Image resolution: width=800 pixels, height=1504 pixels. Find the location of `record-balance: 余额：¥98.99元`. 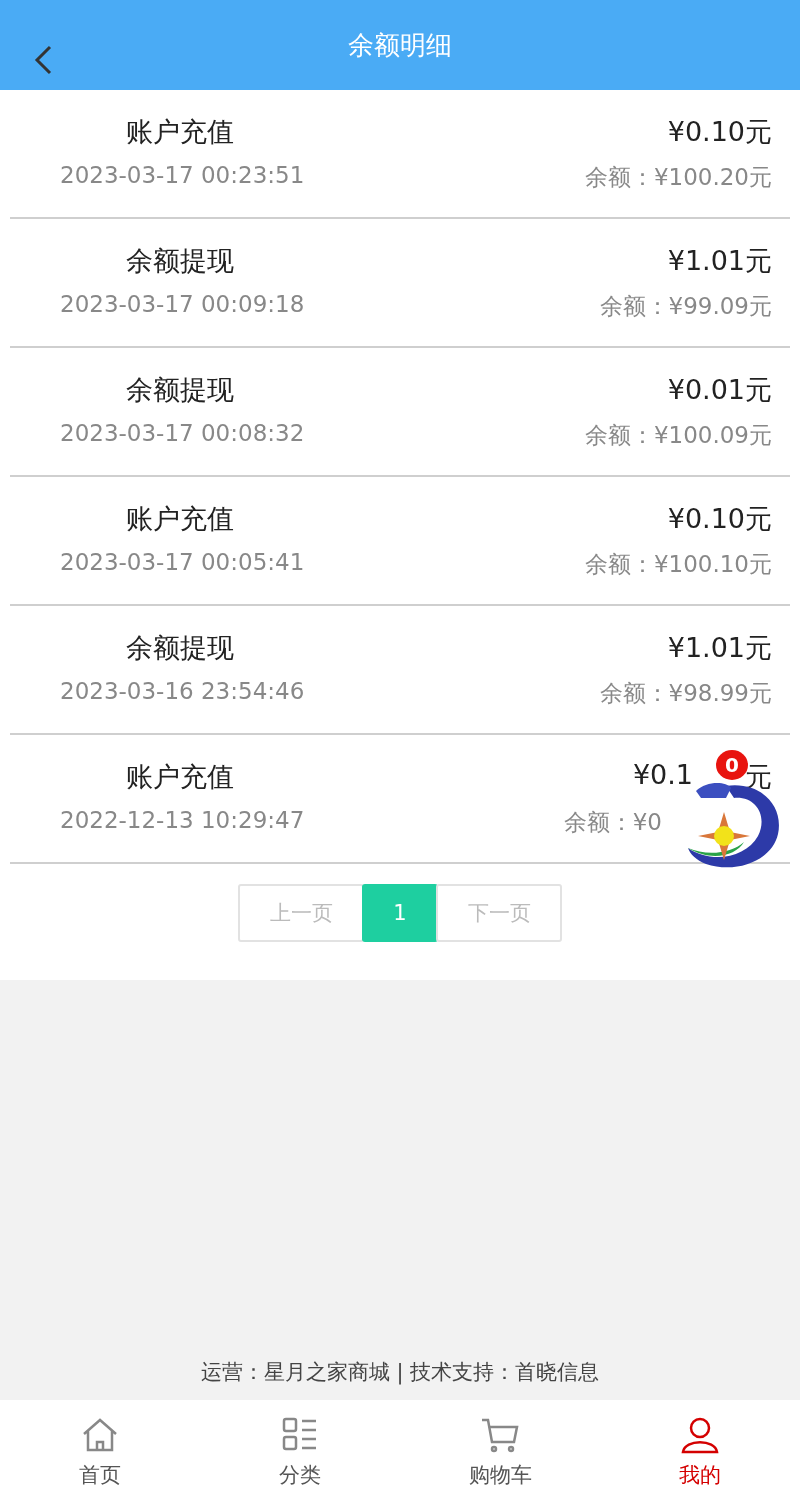

record-balance: 余额：¥98.99元 is located at coordinates (685, 693).